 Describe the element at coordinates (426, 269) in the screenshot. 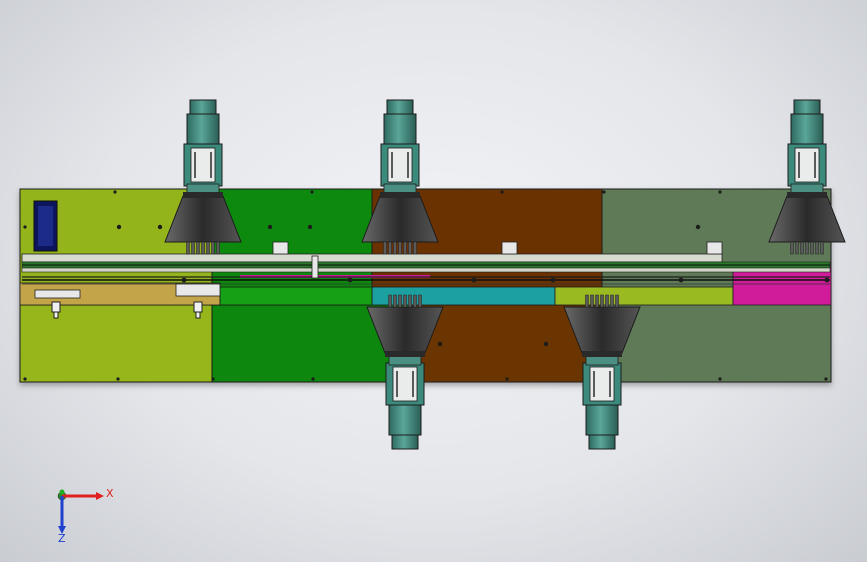

I see `conveyor-rail` at that location.